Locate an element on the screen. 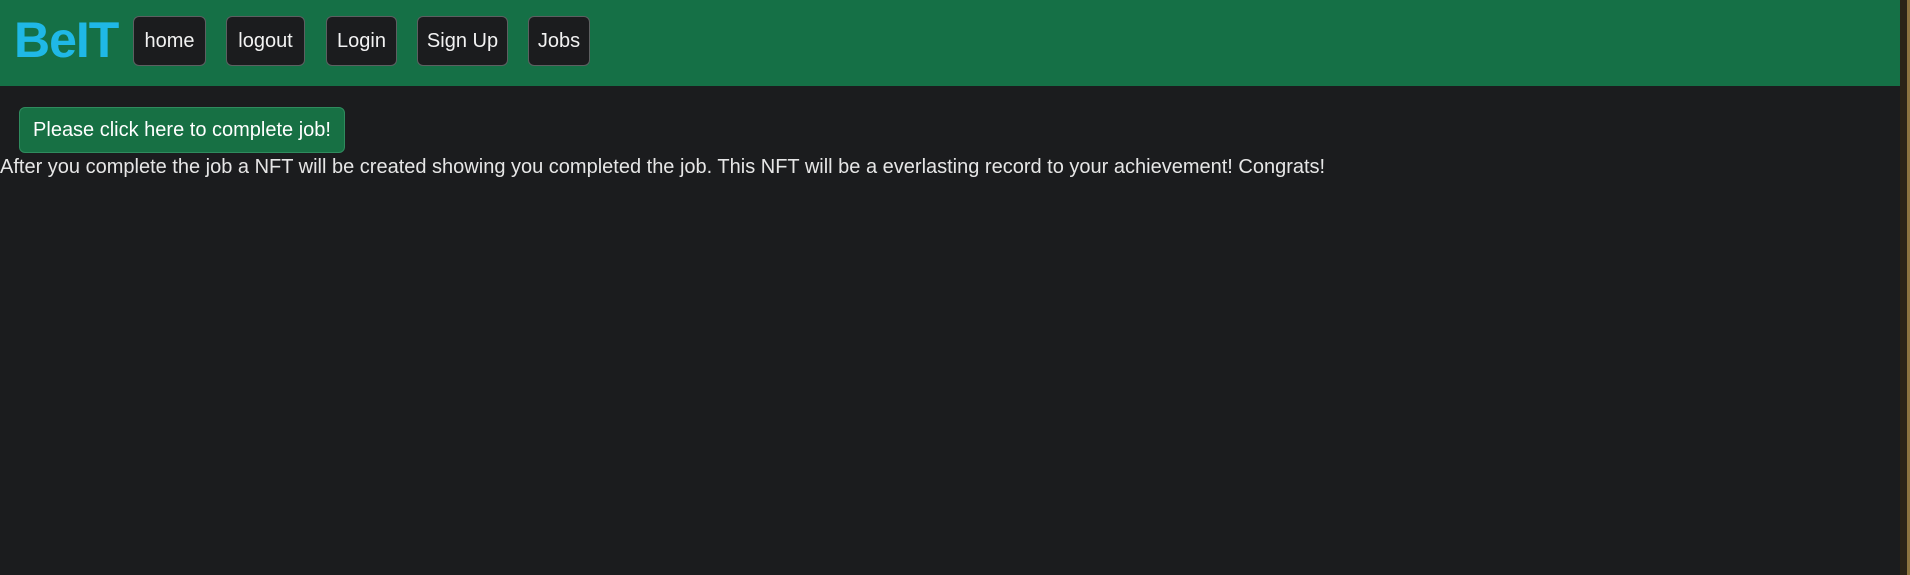 This screenshot has width=1910, height=575. nav-home-button: home is located at coordinates (169, 41).